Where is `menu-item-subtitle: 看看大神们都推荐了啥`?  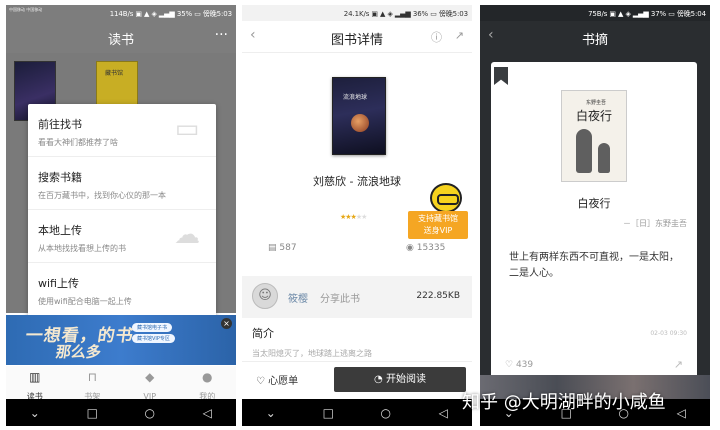 menu-item-subtitle: 看看大神们都推荐了啥 is located at coordinates (78, 142).